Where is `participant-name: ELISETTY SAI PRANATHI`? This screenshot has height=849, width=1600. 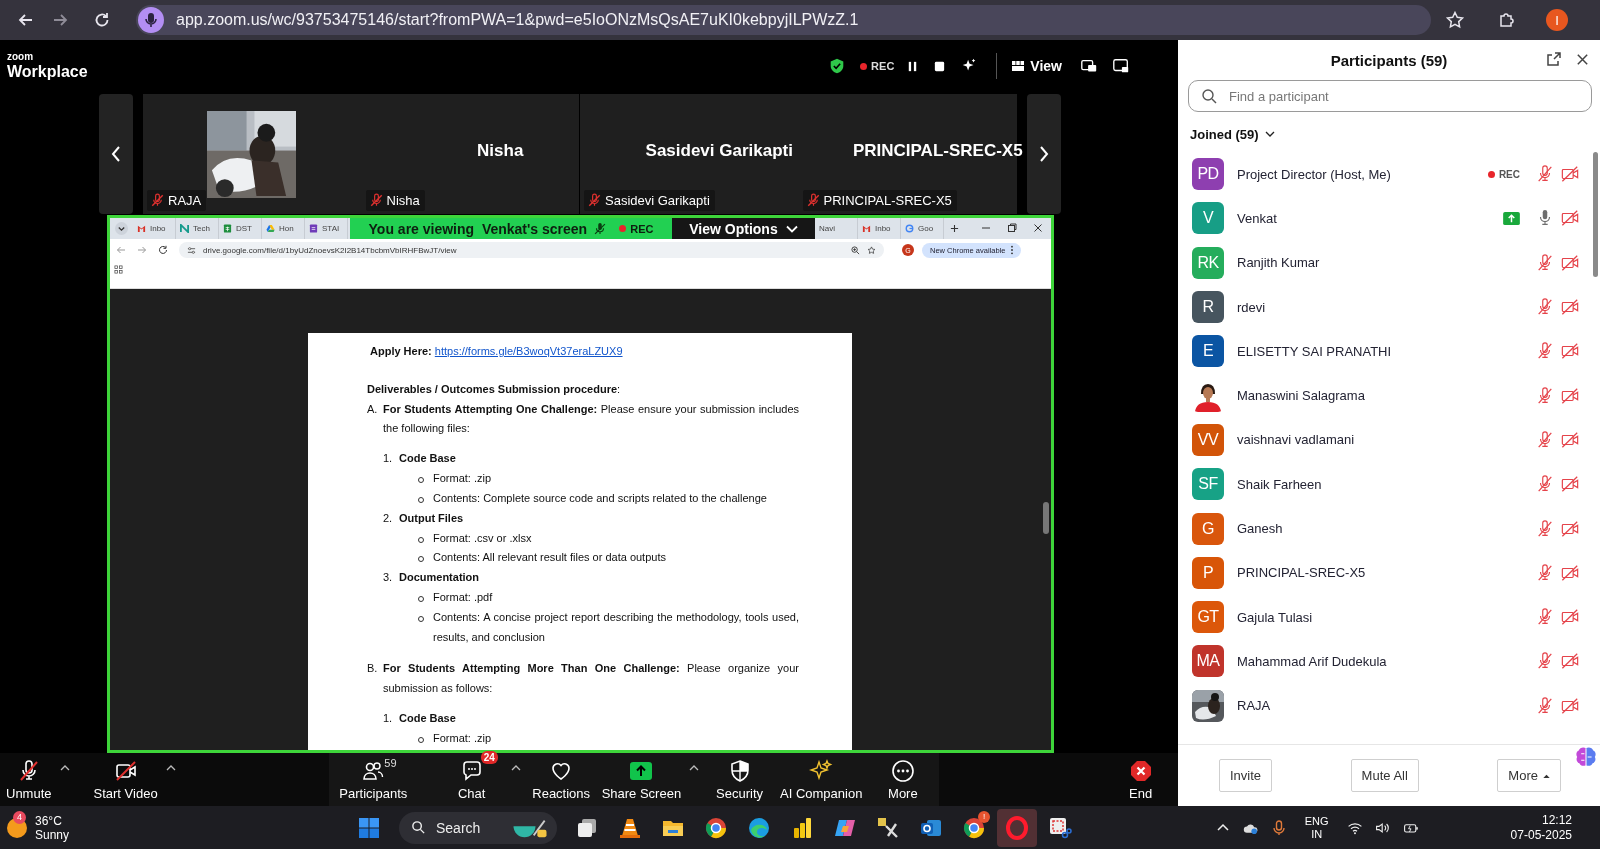 participant-name: ELISETTY SAI PRANATHI is located at coordinates (1314, 351).